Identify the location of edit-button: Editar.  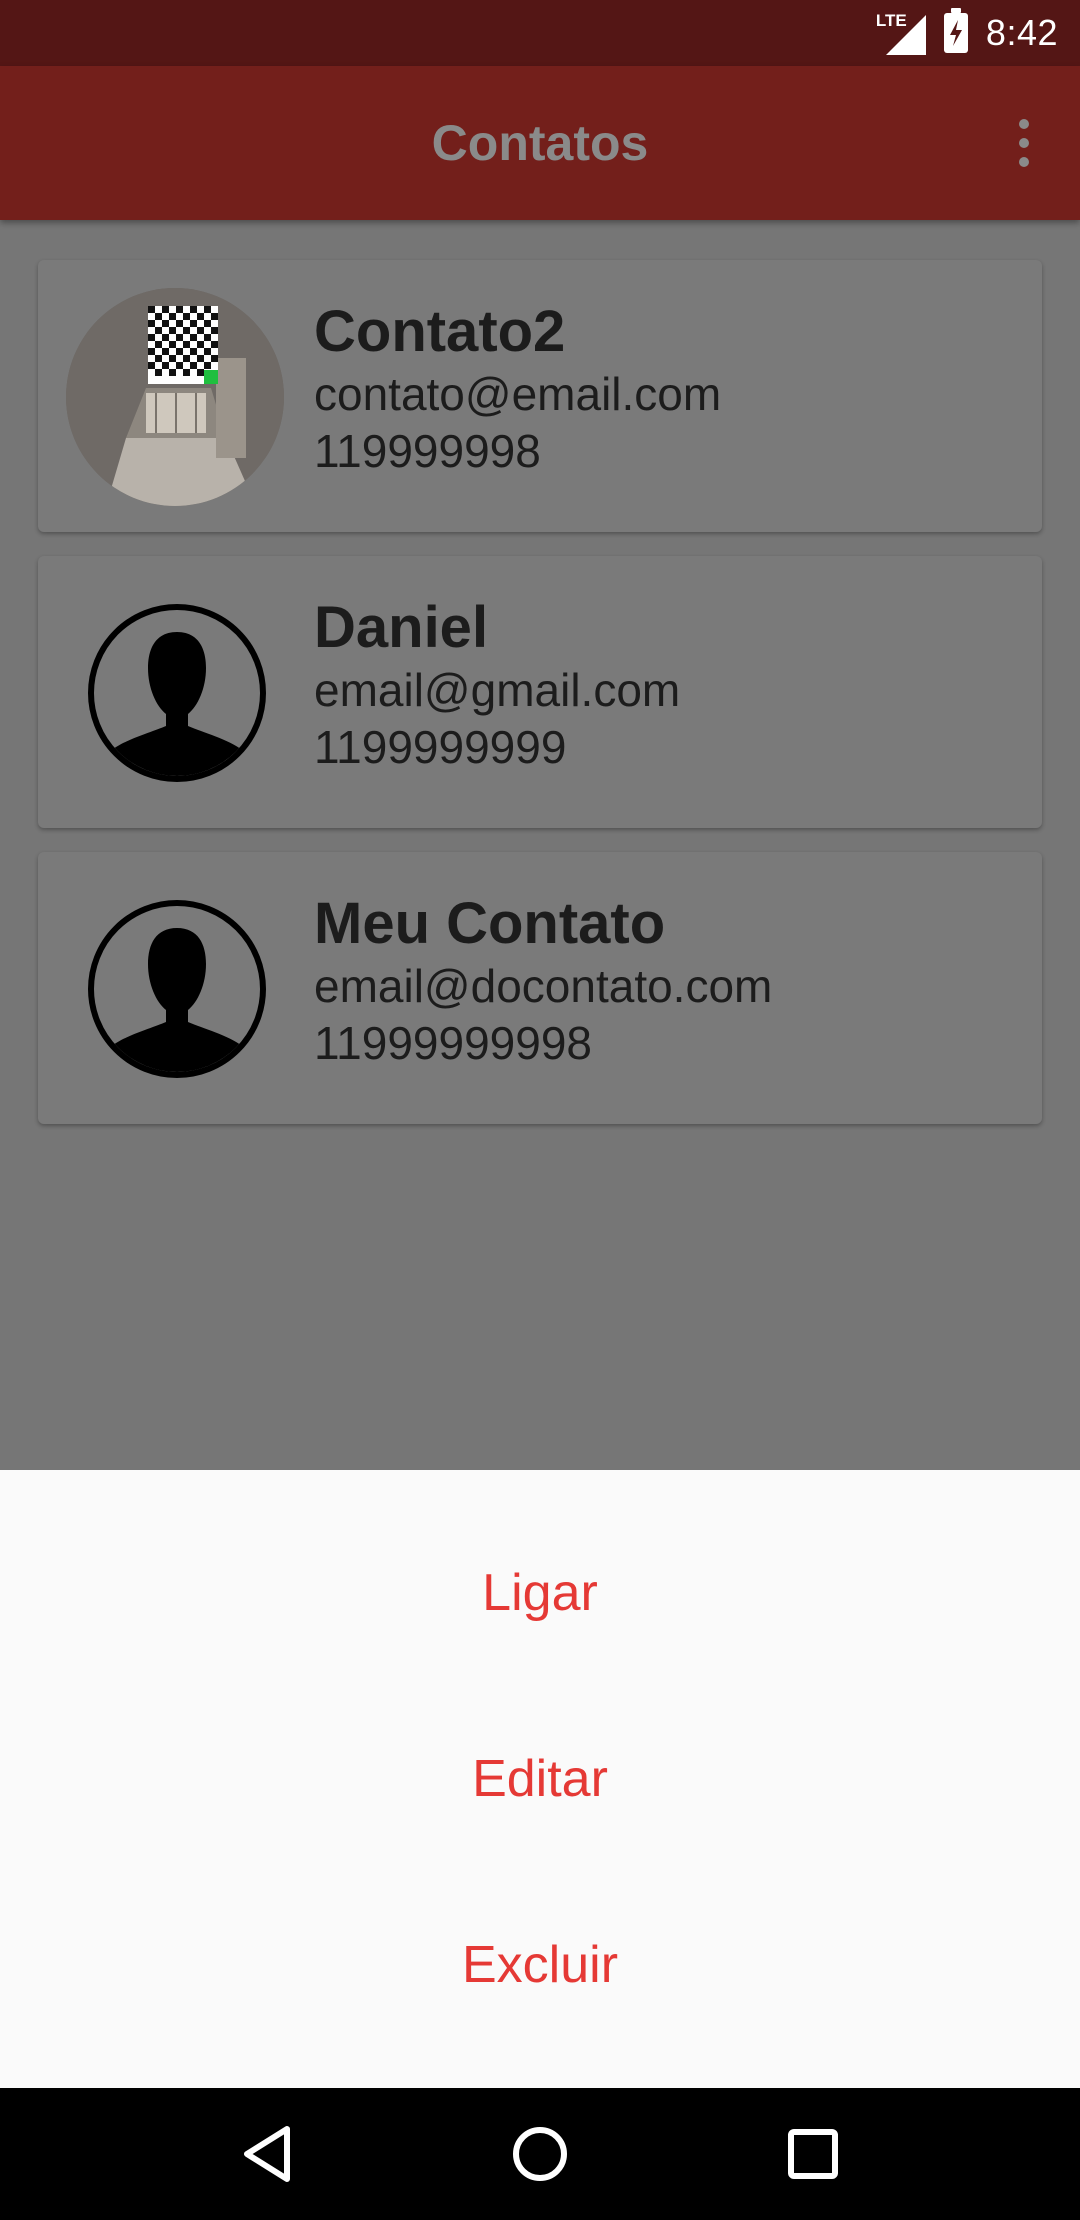
(540, 1779).